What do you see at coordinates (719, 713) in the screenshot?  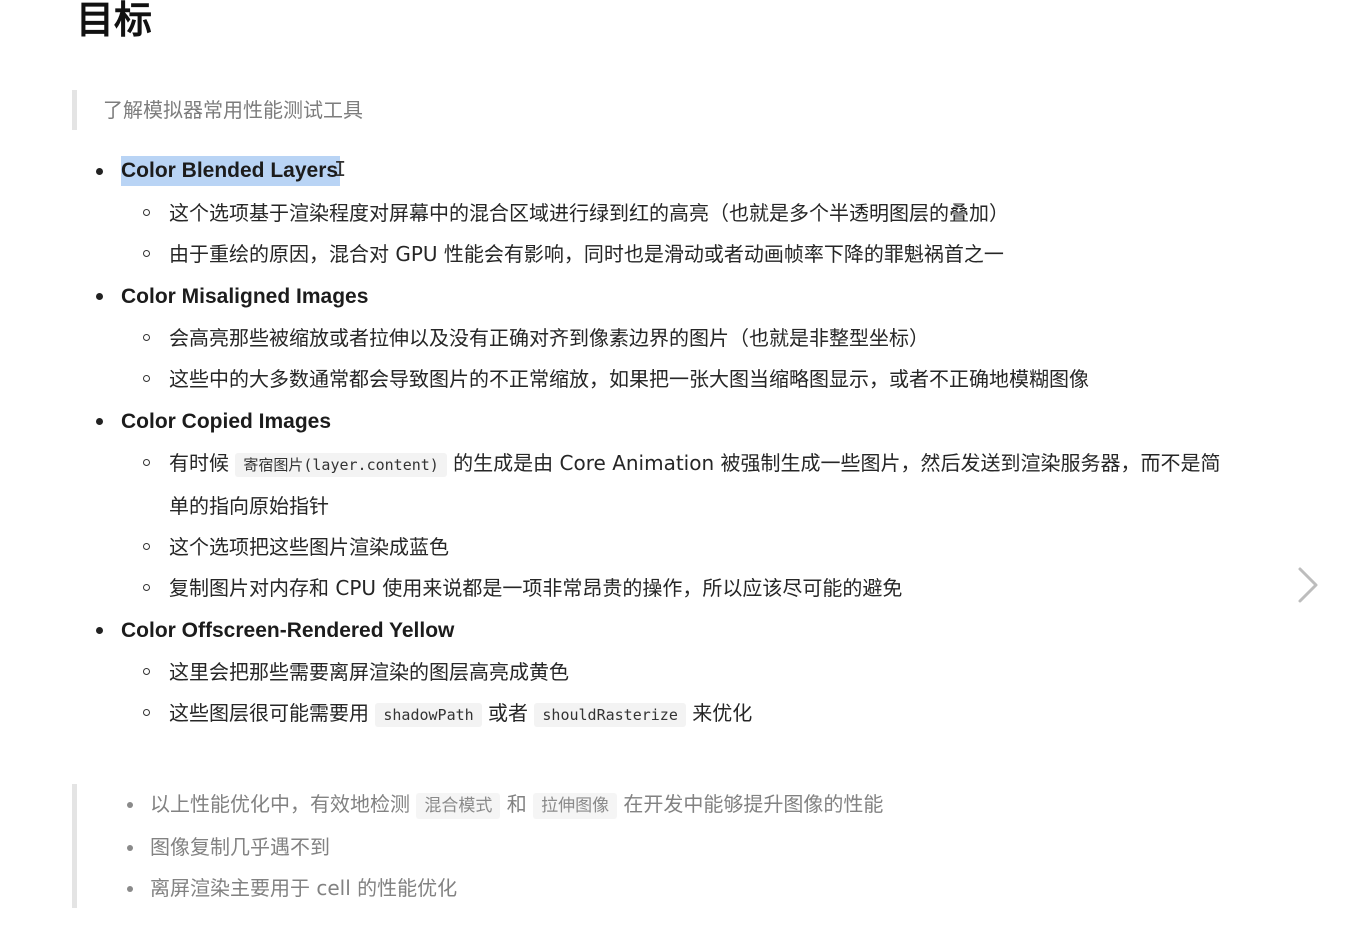 I see `item-text: 来优化` at bounding box center [719, 713].